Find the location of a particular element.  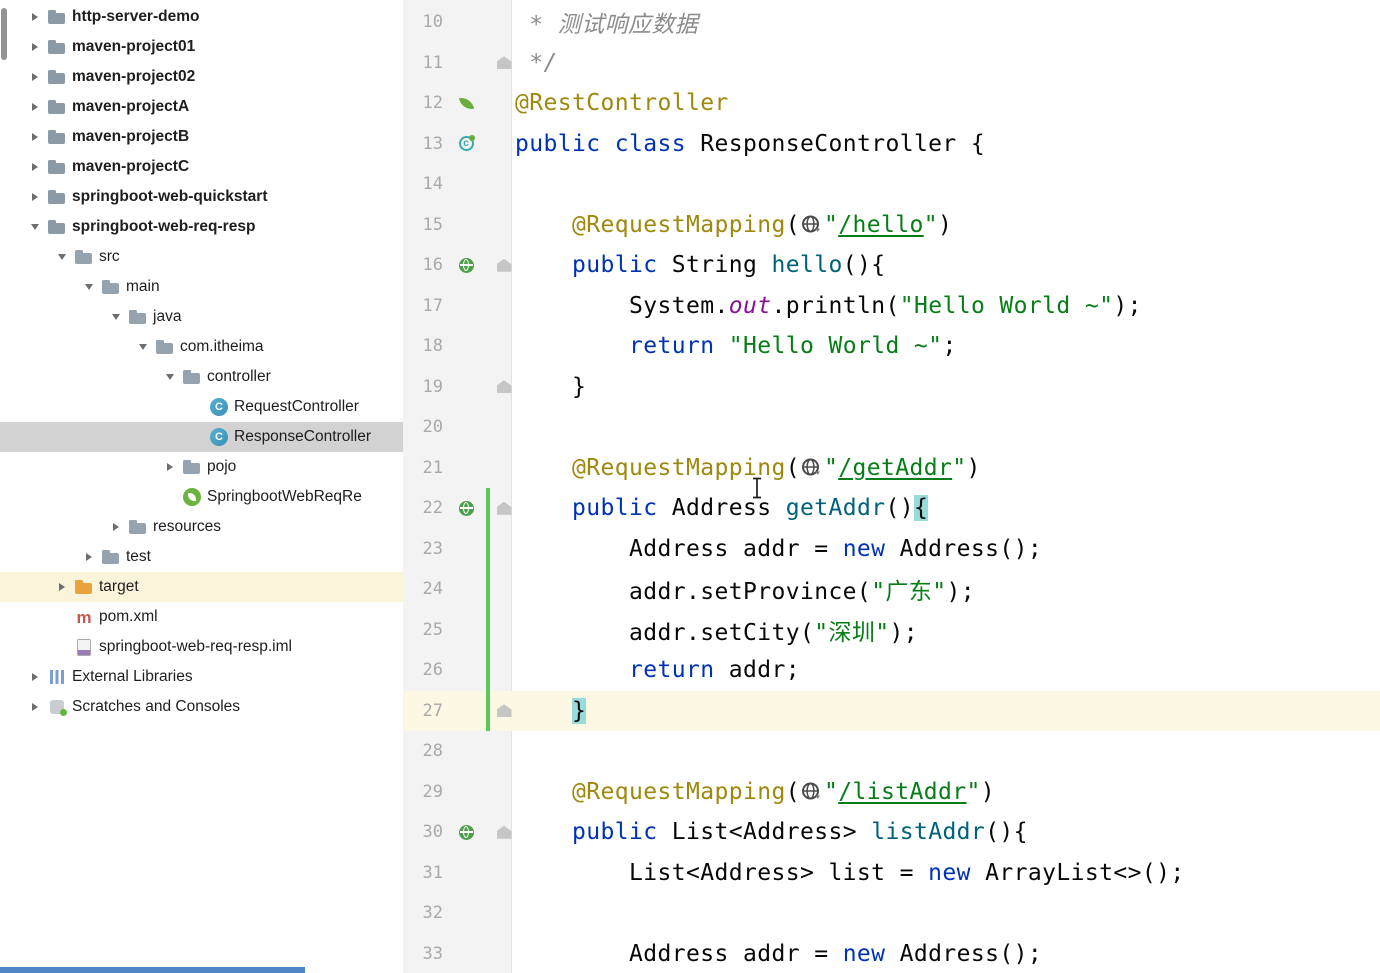

code-line-16: 16 public String hello(){ is located at coordinates (891, 265).